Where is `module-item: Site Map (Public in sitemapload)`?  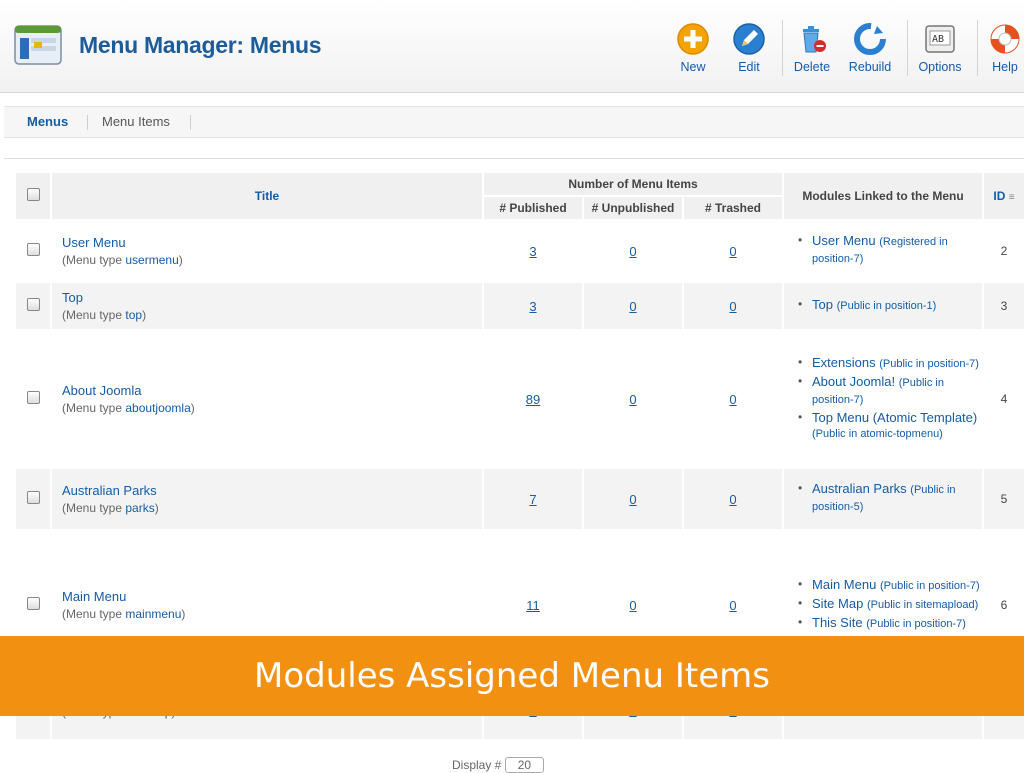 module-item: Site Map (Public in sitemapload) is located at coordinates (890, 604).